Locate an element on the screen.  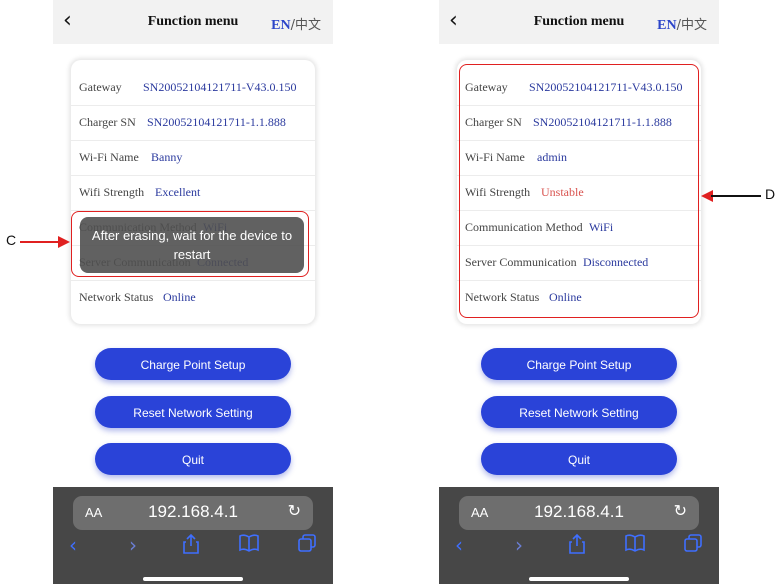
callout-arrow-d is located at coordinates (736, 196).